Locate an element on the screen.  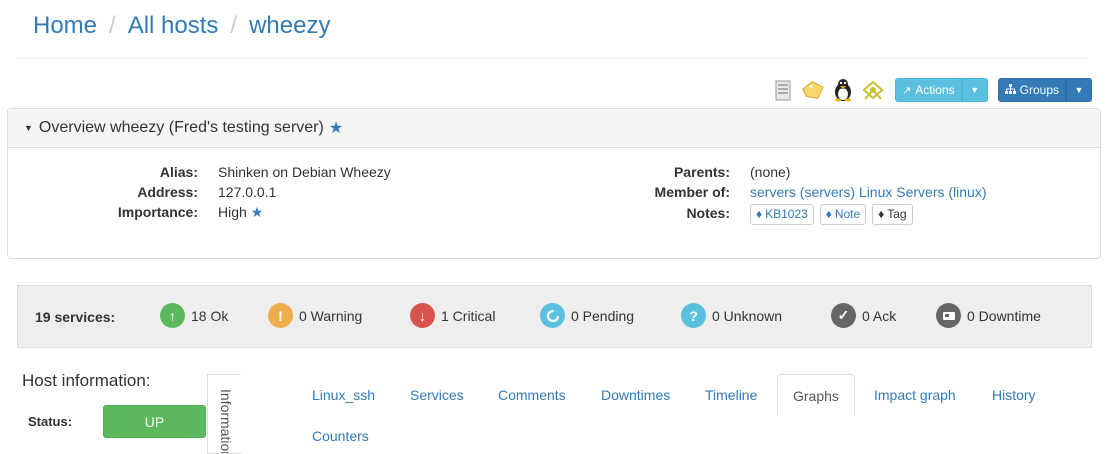
groups-button: Groups is located at coordinates (1031, 90).